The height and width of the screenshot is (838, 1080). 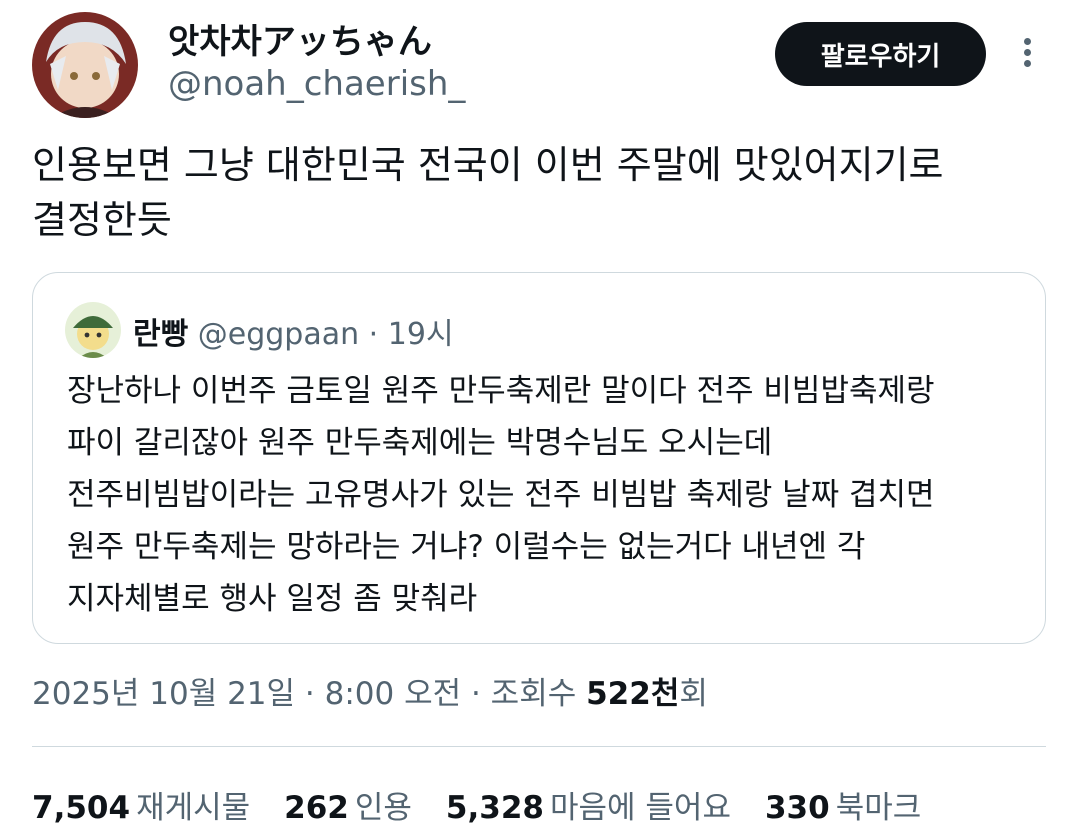 I want to click on tweet-text: 인용보면 그냥 대한민국 전국이 이번 주말에 맛있어지기로 결정한듯, so click(x=532, y=193).